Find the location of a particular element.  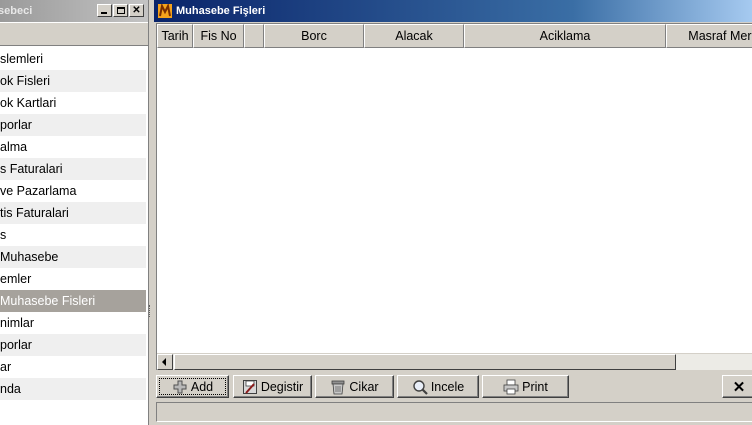

magnifier-icon is located at coordinates (420, 387).